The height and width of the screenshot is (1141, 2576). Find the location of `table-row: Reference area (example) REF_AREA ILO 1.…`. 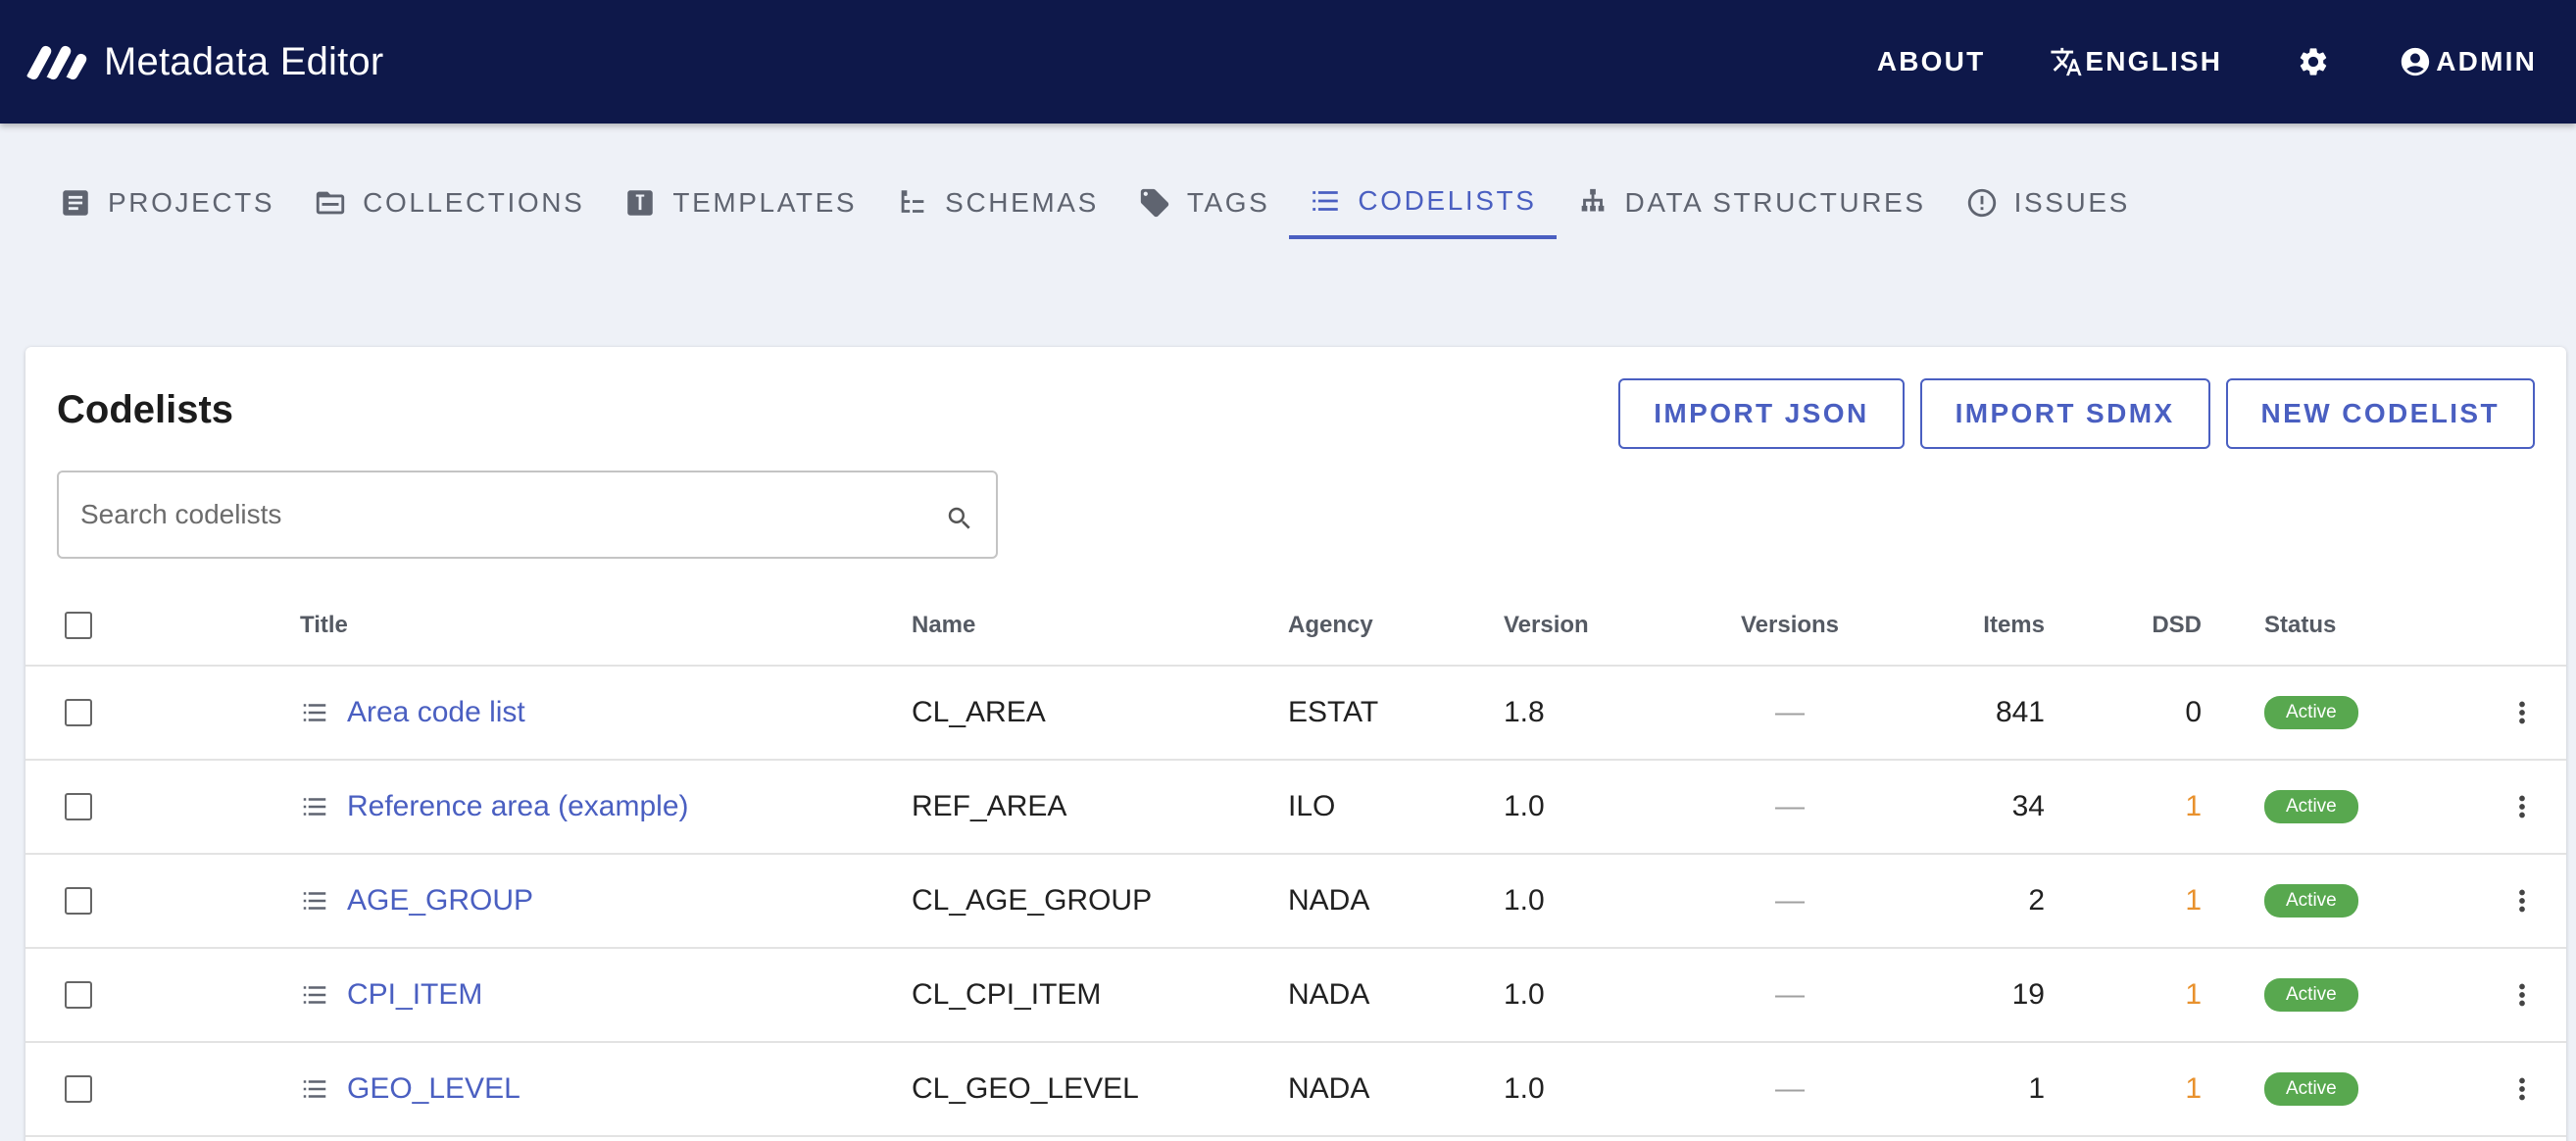

table-row: Reference area (example) REF_AREA ILO 1.… is located at coordinates (1295, 808).